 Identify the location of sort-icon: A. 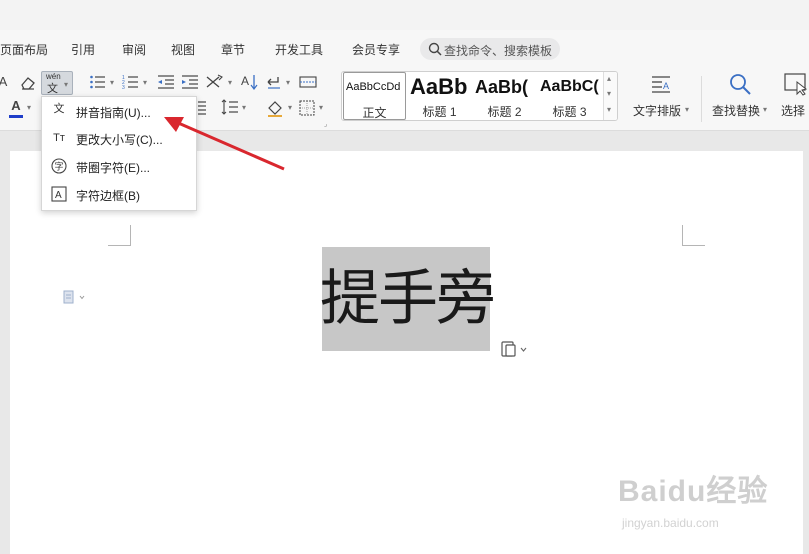
(249, 82).